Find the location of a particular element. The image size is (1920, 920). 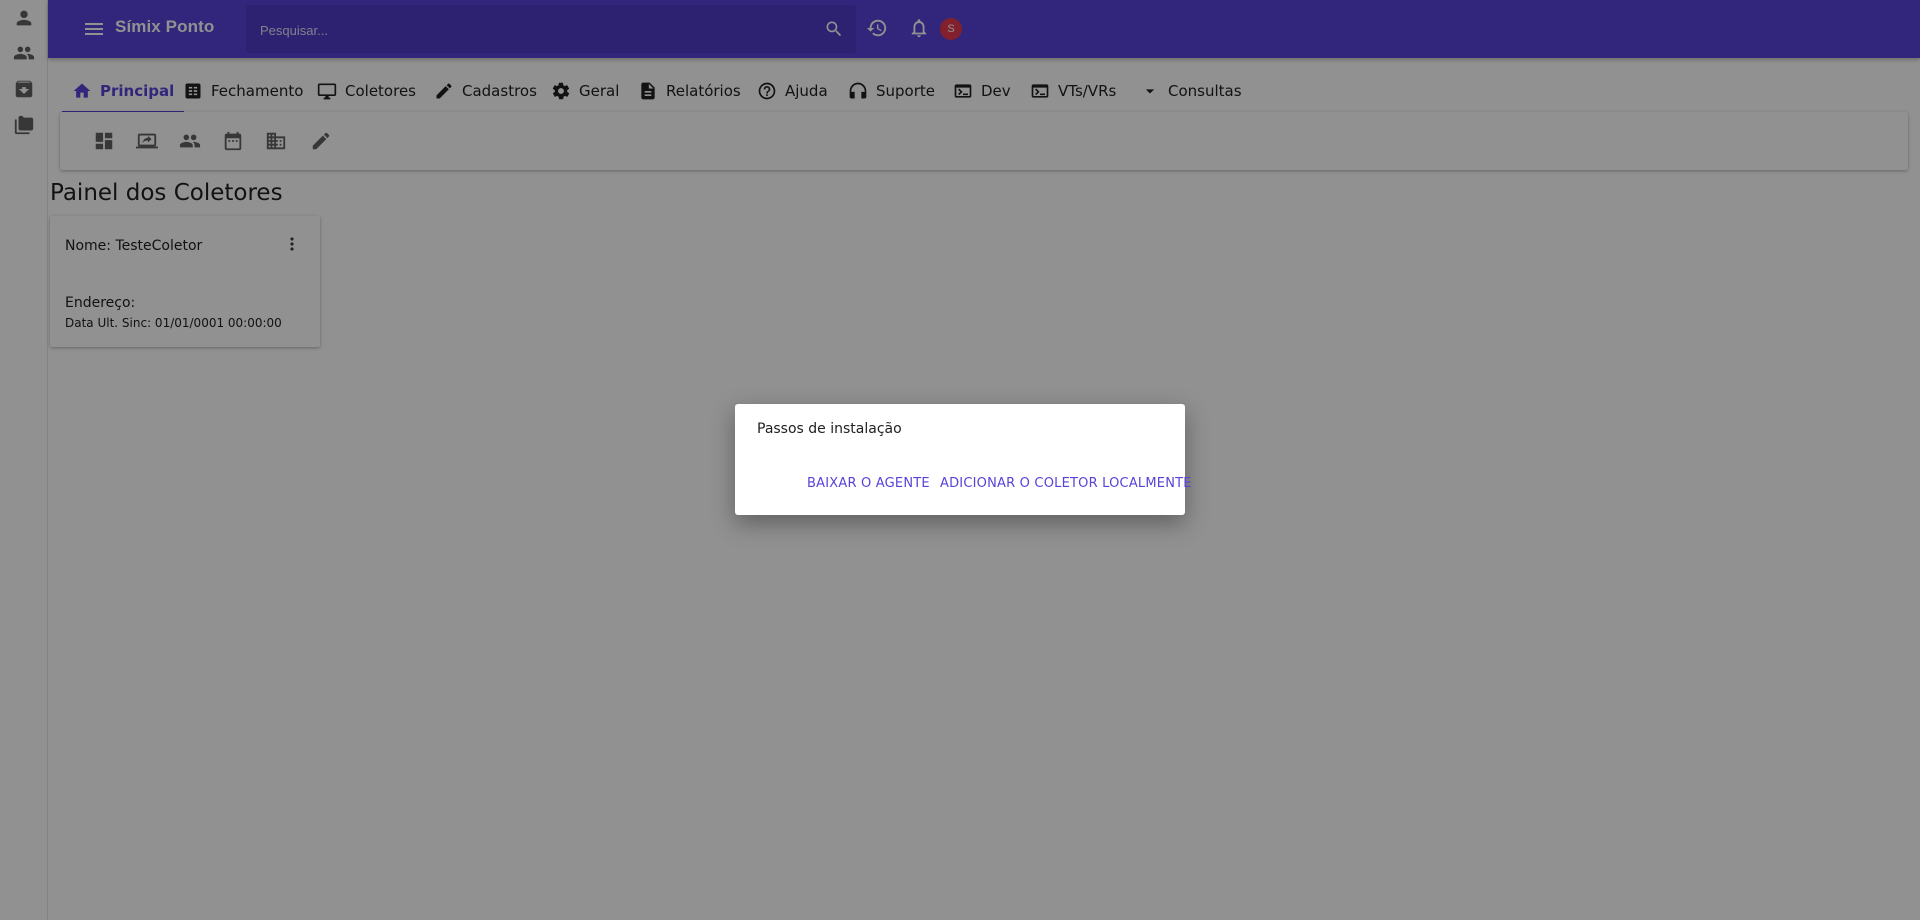

add-collector-locally-button: ADICIONAR O COLETOR LOCALMENTE is located at coordinates (1066, 483).